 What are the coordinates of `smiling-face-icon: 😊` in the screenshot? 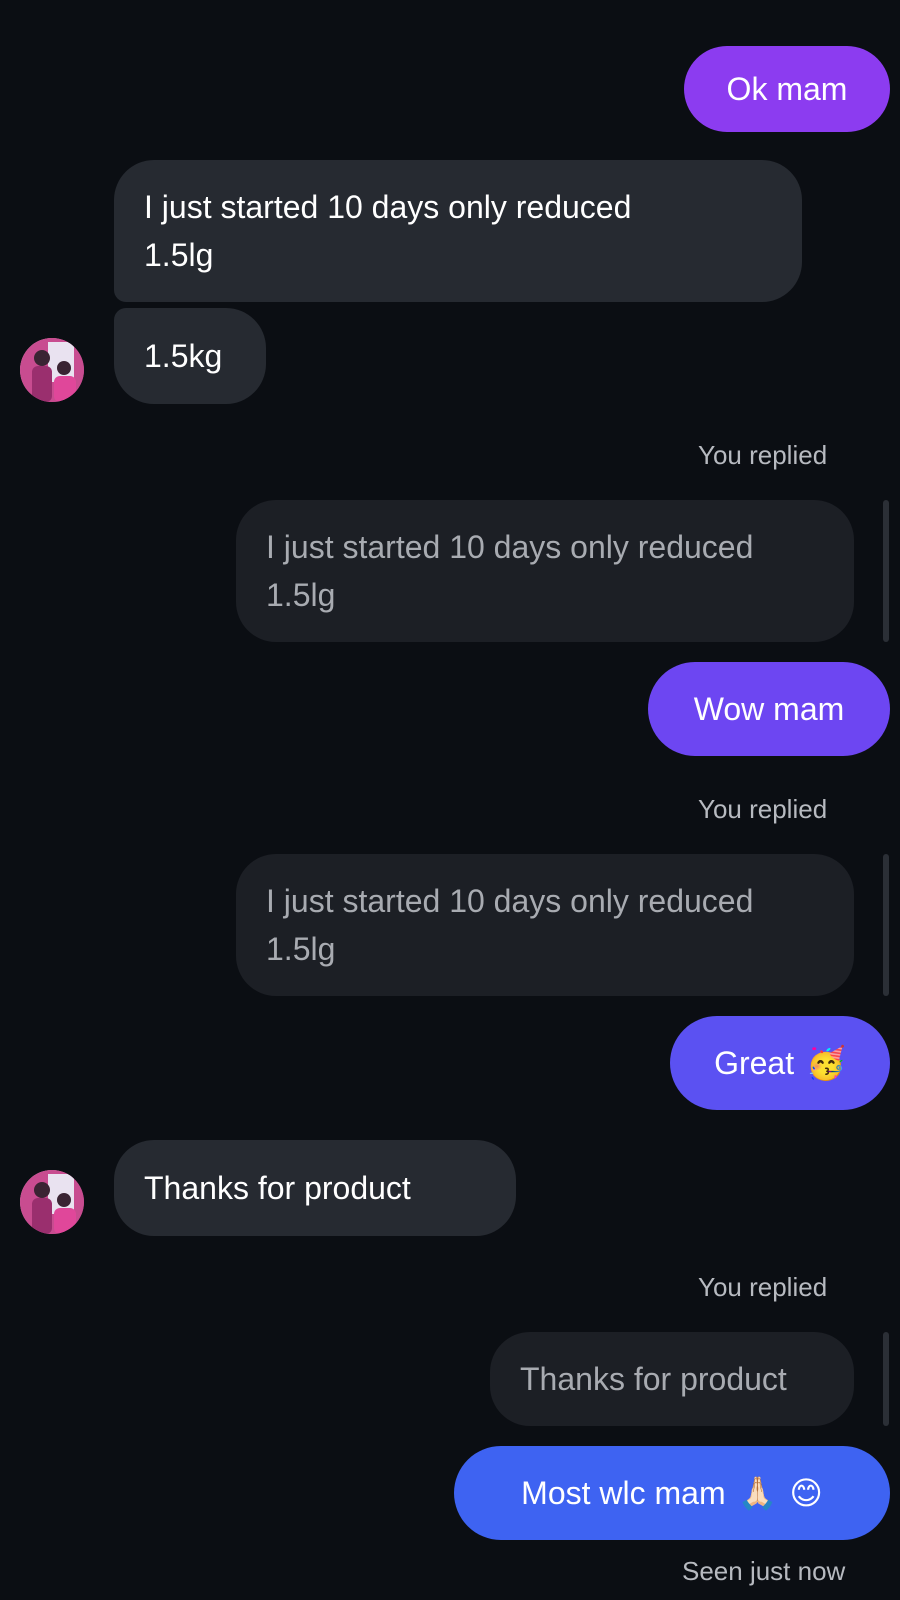 It's located at (806, 1493).